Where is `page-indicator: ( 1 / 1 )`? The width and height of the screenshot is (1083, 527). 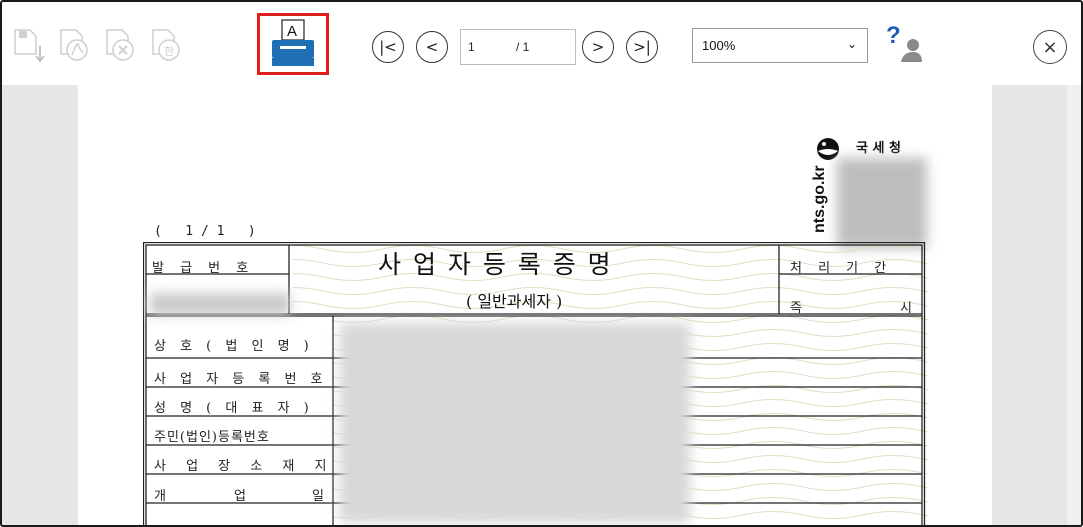 page-indicator: ( 1 / 1 ) is located at coordinates (205, 231).